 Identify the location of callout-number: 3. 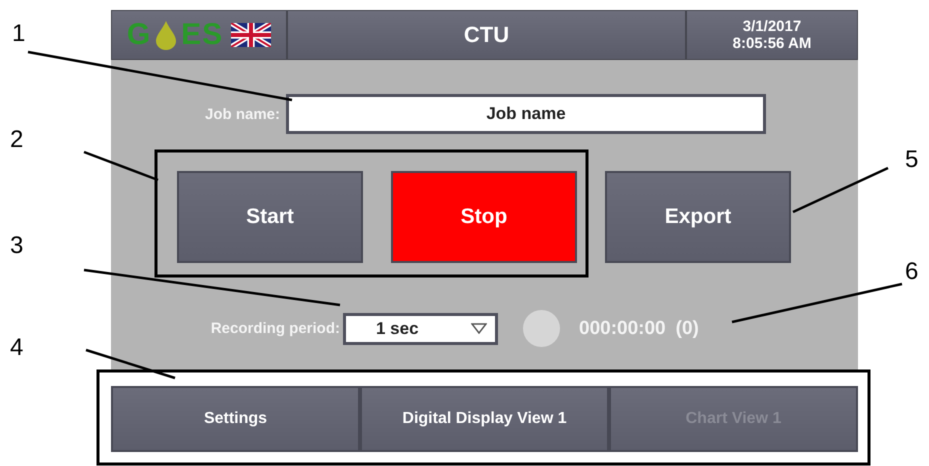
(17, 246).